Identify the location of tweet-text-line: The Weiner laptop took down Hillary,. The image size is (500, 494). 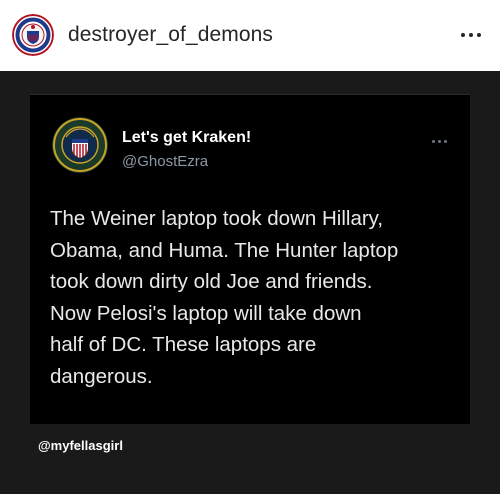
(217, 218).